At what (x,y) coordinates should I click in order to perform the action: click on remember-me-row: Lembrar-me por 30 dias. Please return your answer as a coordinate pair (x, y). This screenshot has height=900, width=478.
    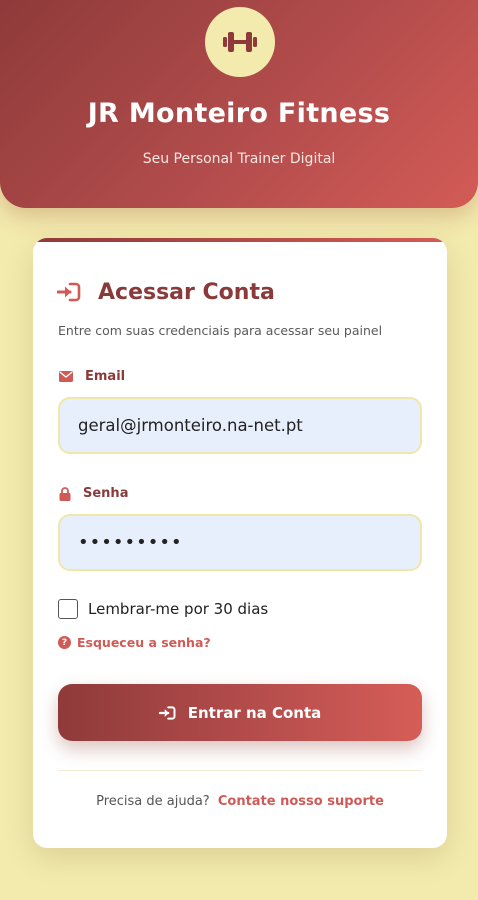
    Looking at the image, I should click on (163, 609).